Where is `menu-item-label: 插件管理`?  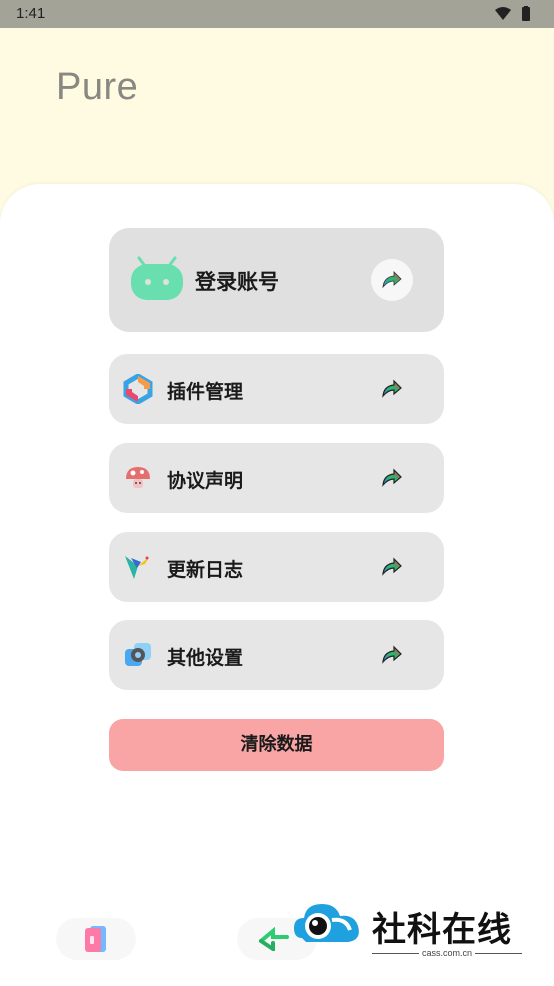
menu-item-label: 插件管理 is located at coordinates (205, 392).